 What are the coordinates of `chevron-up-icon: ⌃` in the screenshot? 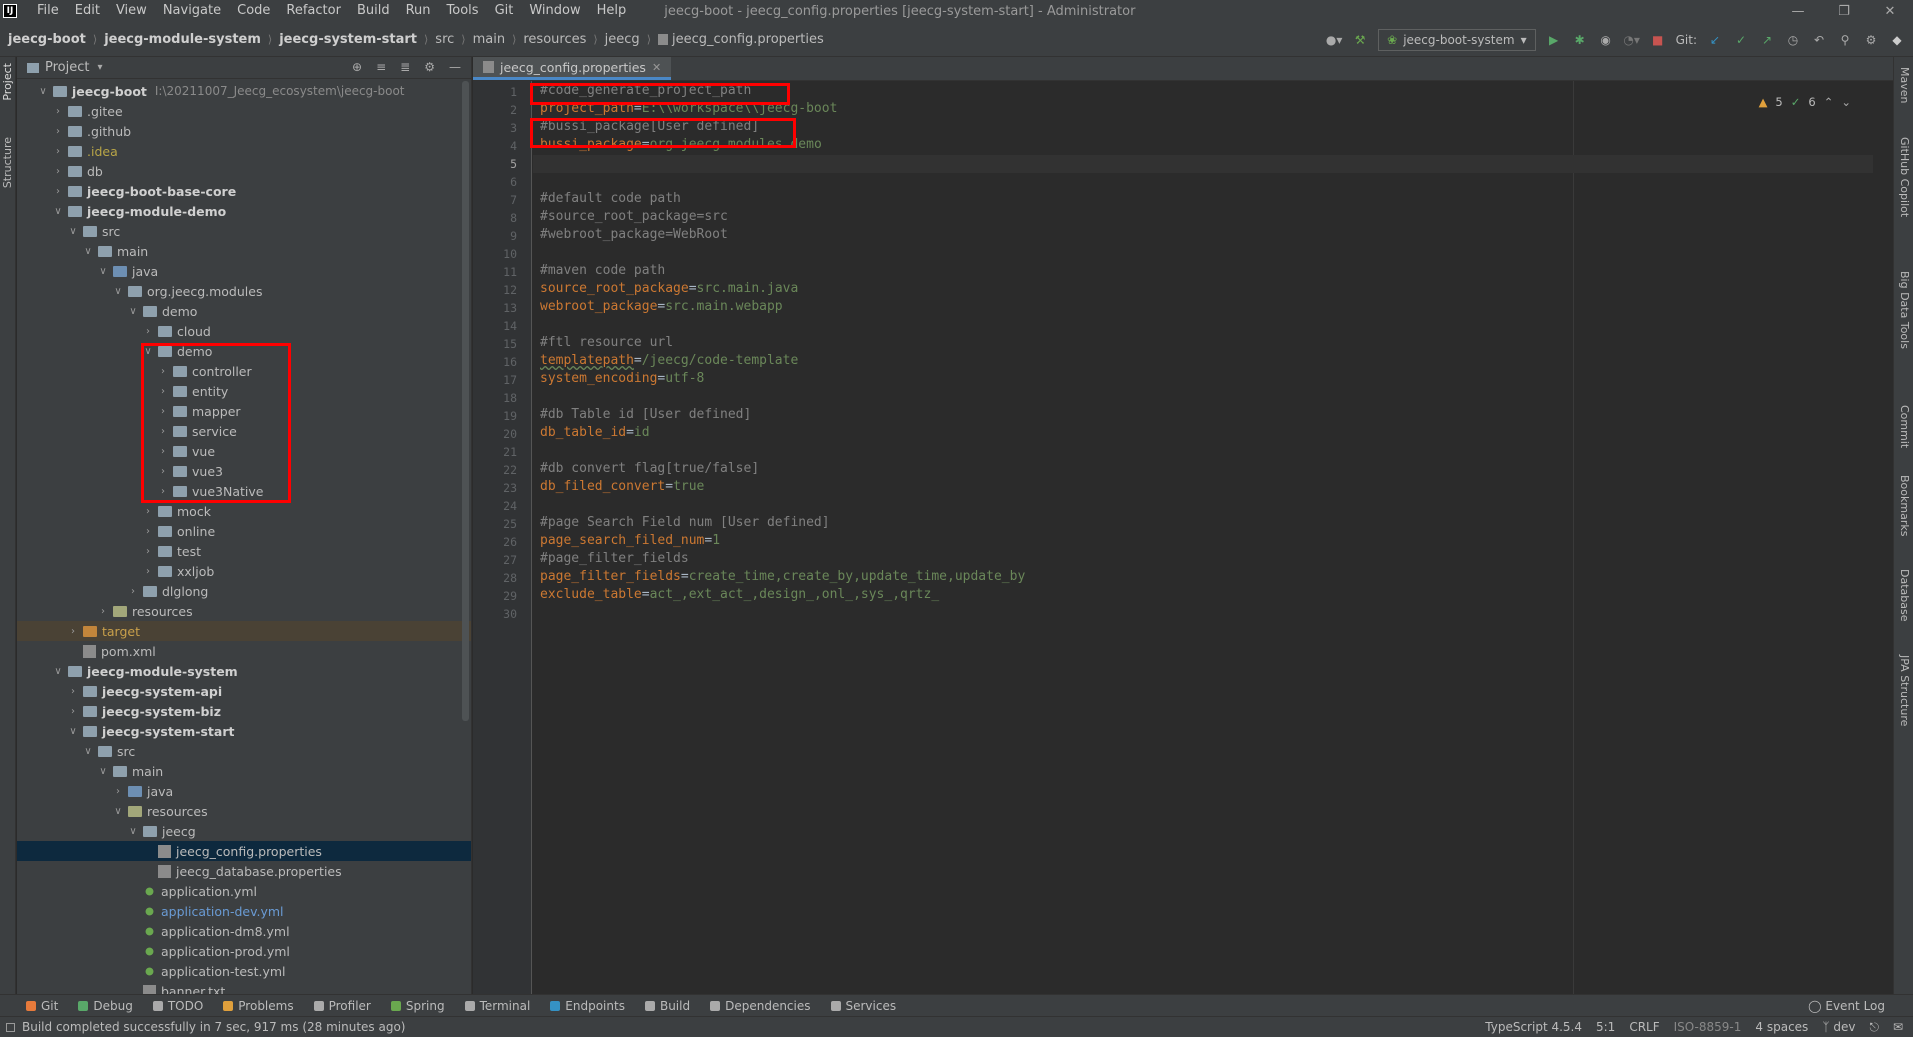 It's located at (1829, 102).